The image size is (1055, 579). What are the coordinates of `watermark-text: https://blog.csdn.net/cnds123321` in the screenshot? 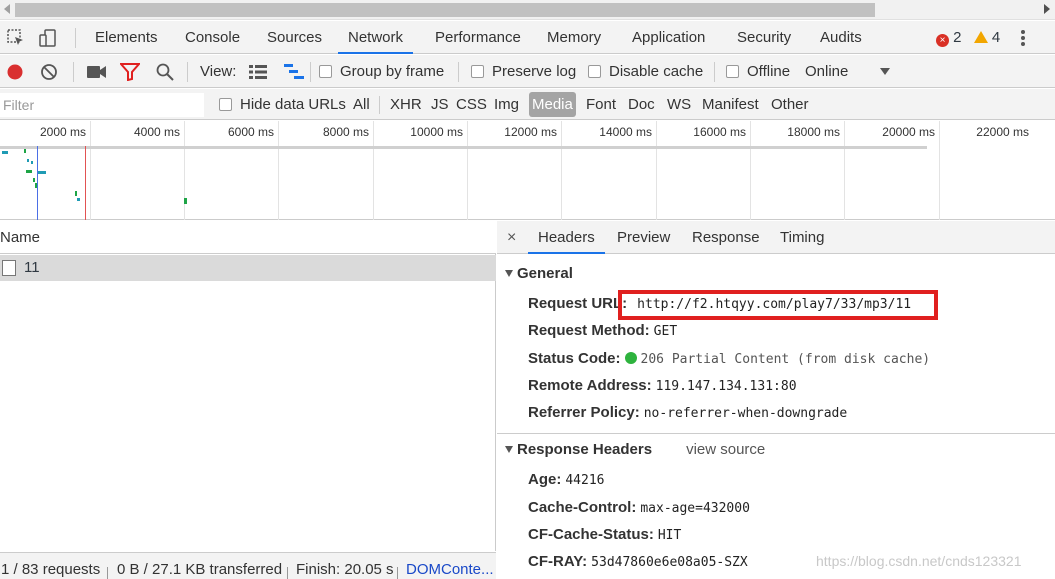 It's located at (919, 561).